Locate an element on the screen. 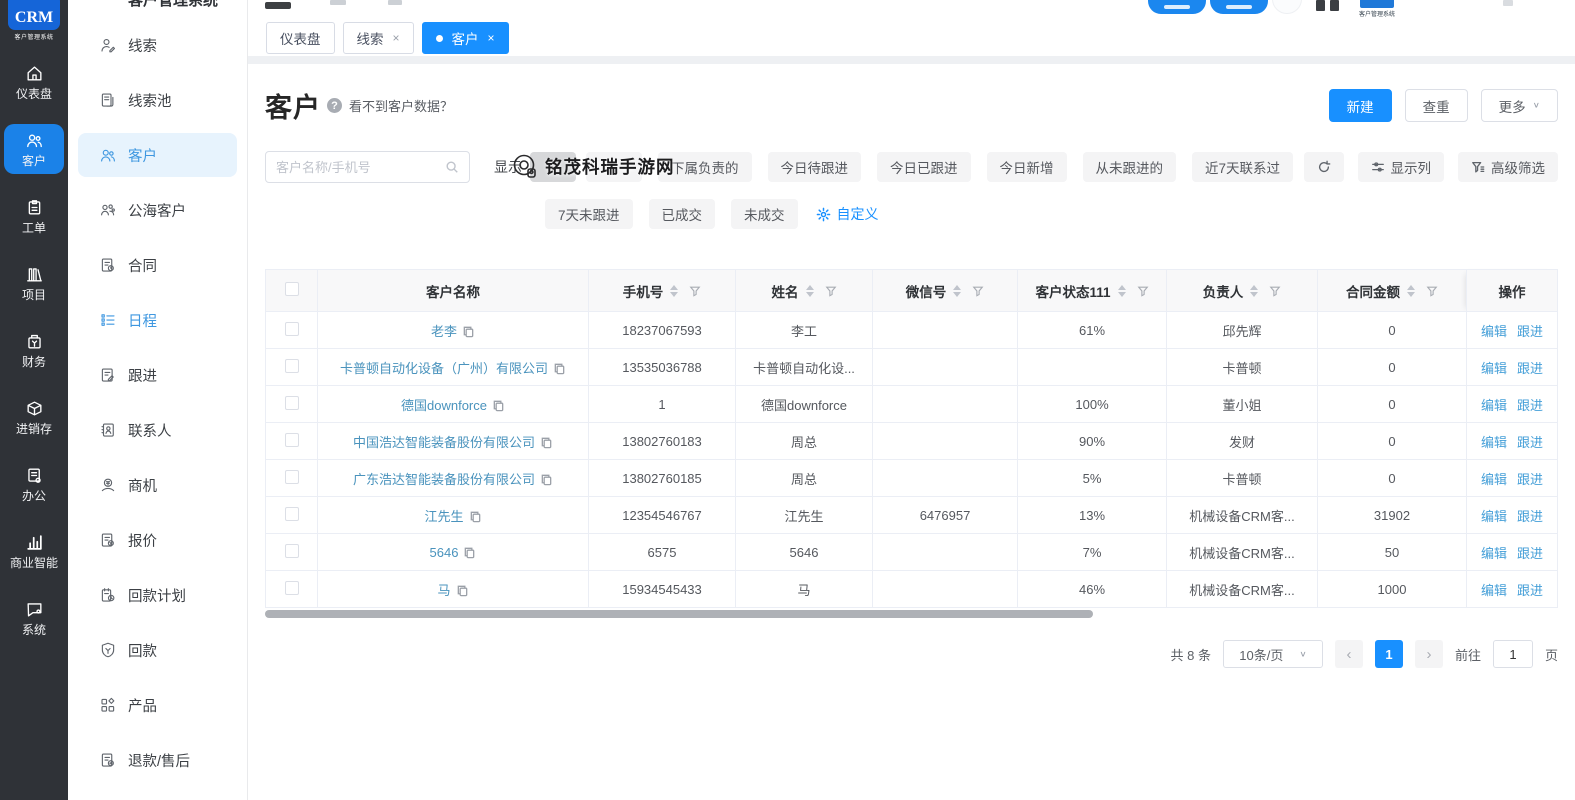 This screenshot has height=800, width=1575. customer-name-link: 5646 is located at coordinates (444, 552).